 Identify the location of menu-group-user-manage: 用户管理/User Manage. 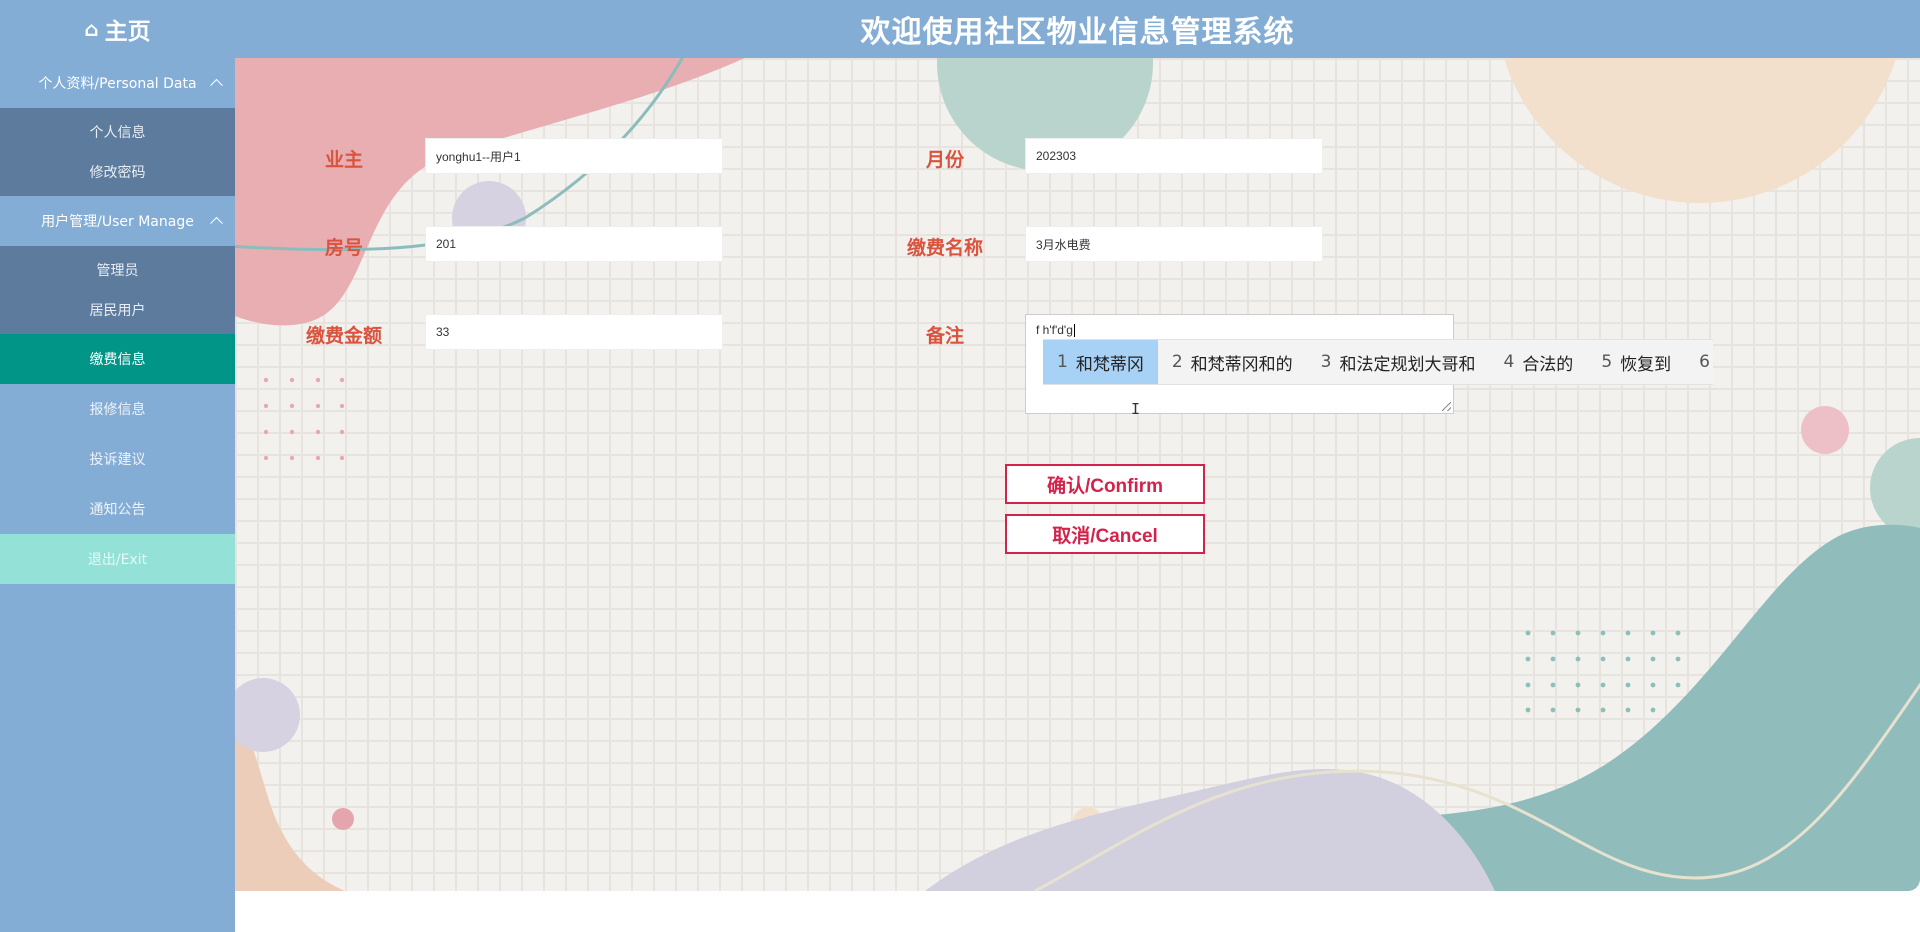
(117, 221).